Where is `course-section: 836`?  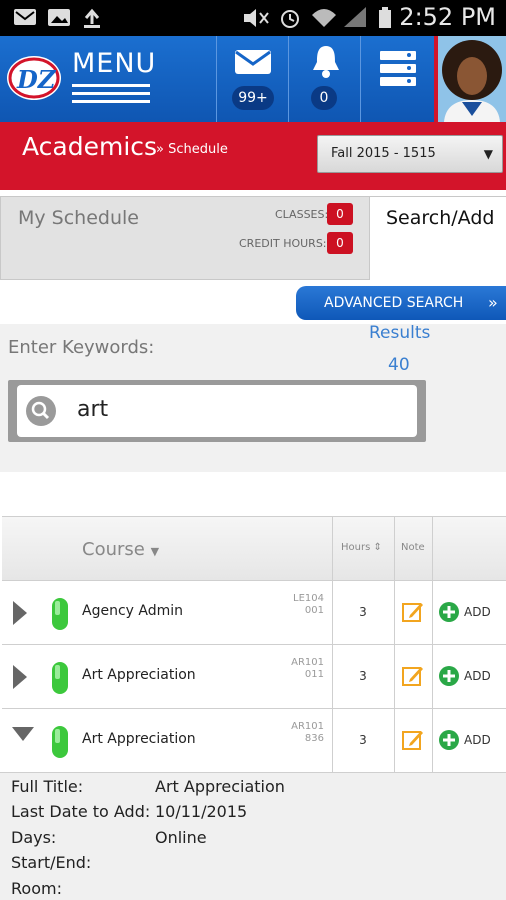 course-section: 836 is located at coordinates (314, 738).